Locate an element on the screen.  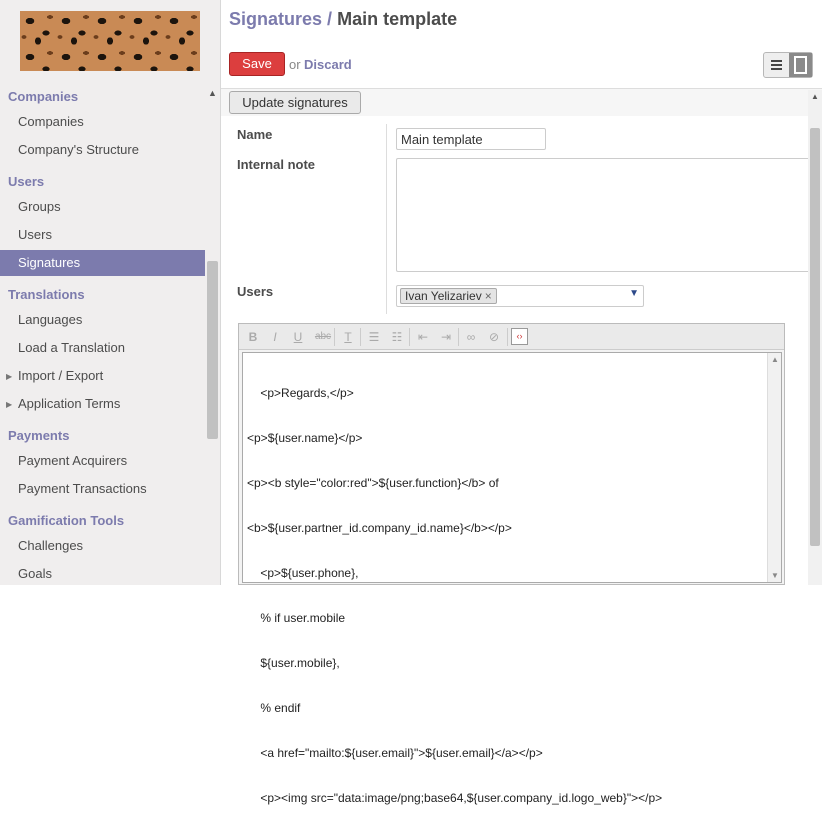
remove-tag-icon: × is located at coordinates (488, 296).